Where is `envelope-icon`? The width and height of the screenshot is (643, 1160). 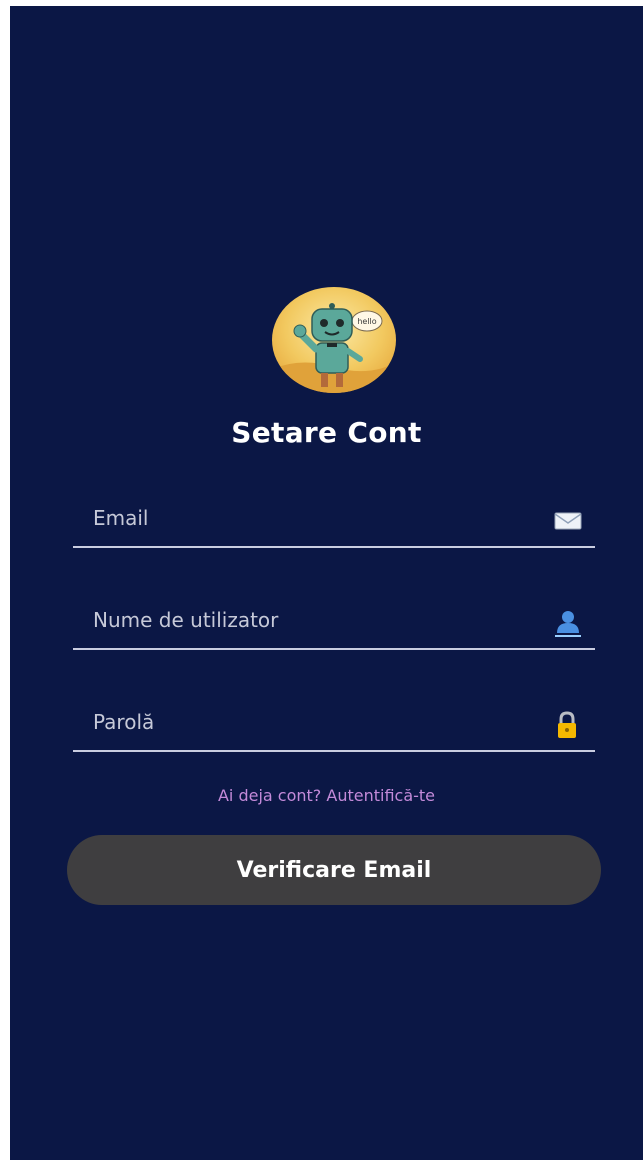 envelope-icon is located at coordinates (567, 520).